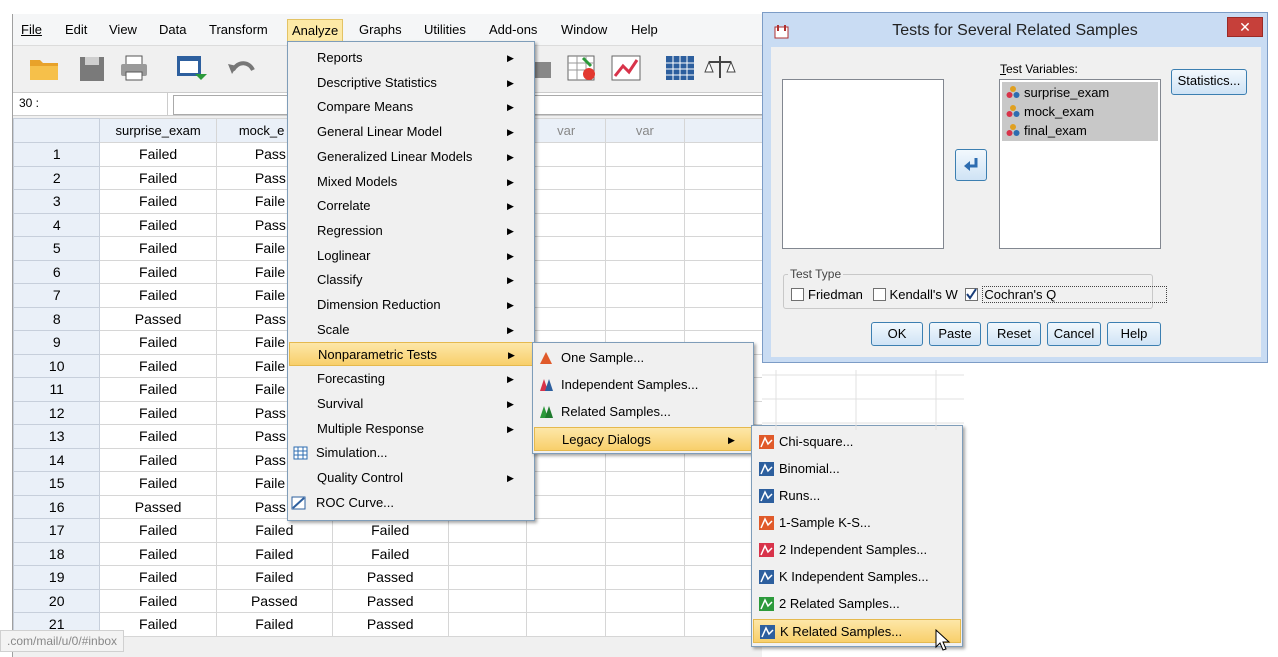  Describe the element at coordinates (57, 389) in the screenshot. I see `row-number: 11` at that location.